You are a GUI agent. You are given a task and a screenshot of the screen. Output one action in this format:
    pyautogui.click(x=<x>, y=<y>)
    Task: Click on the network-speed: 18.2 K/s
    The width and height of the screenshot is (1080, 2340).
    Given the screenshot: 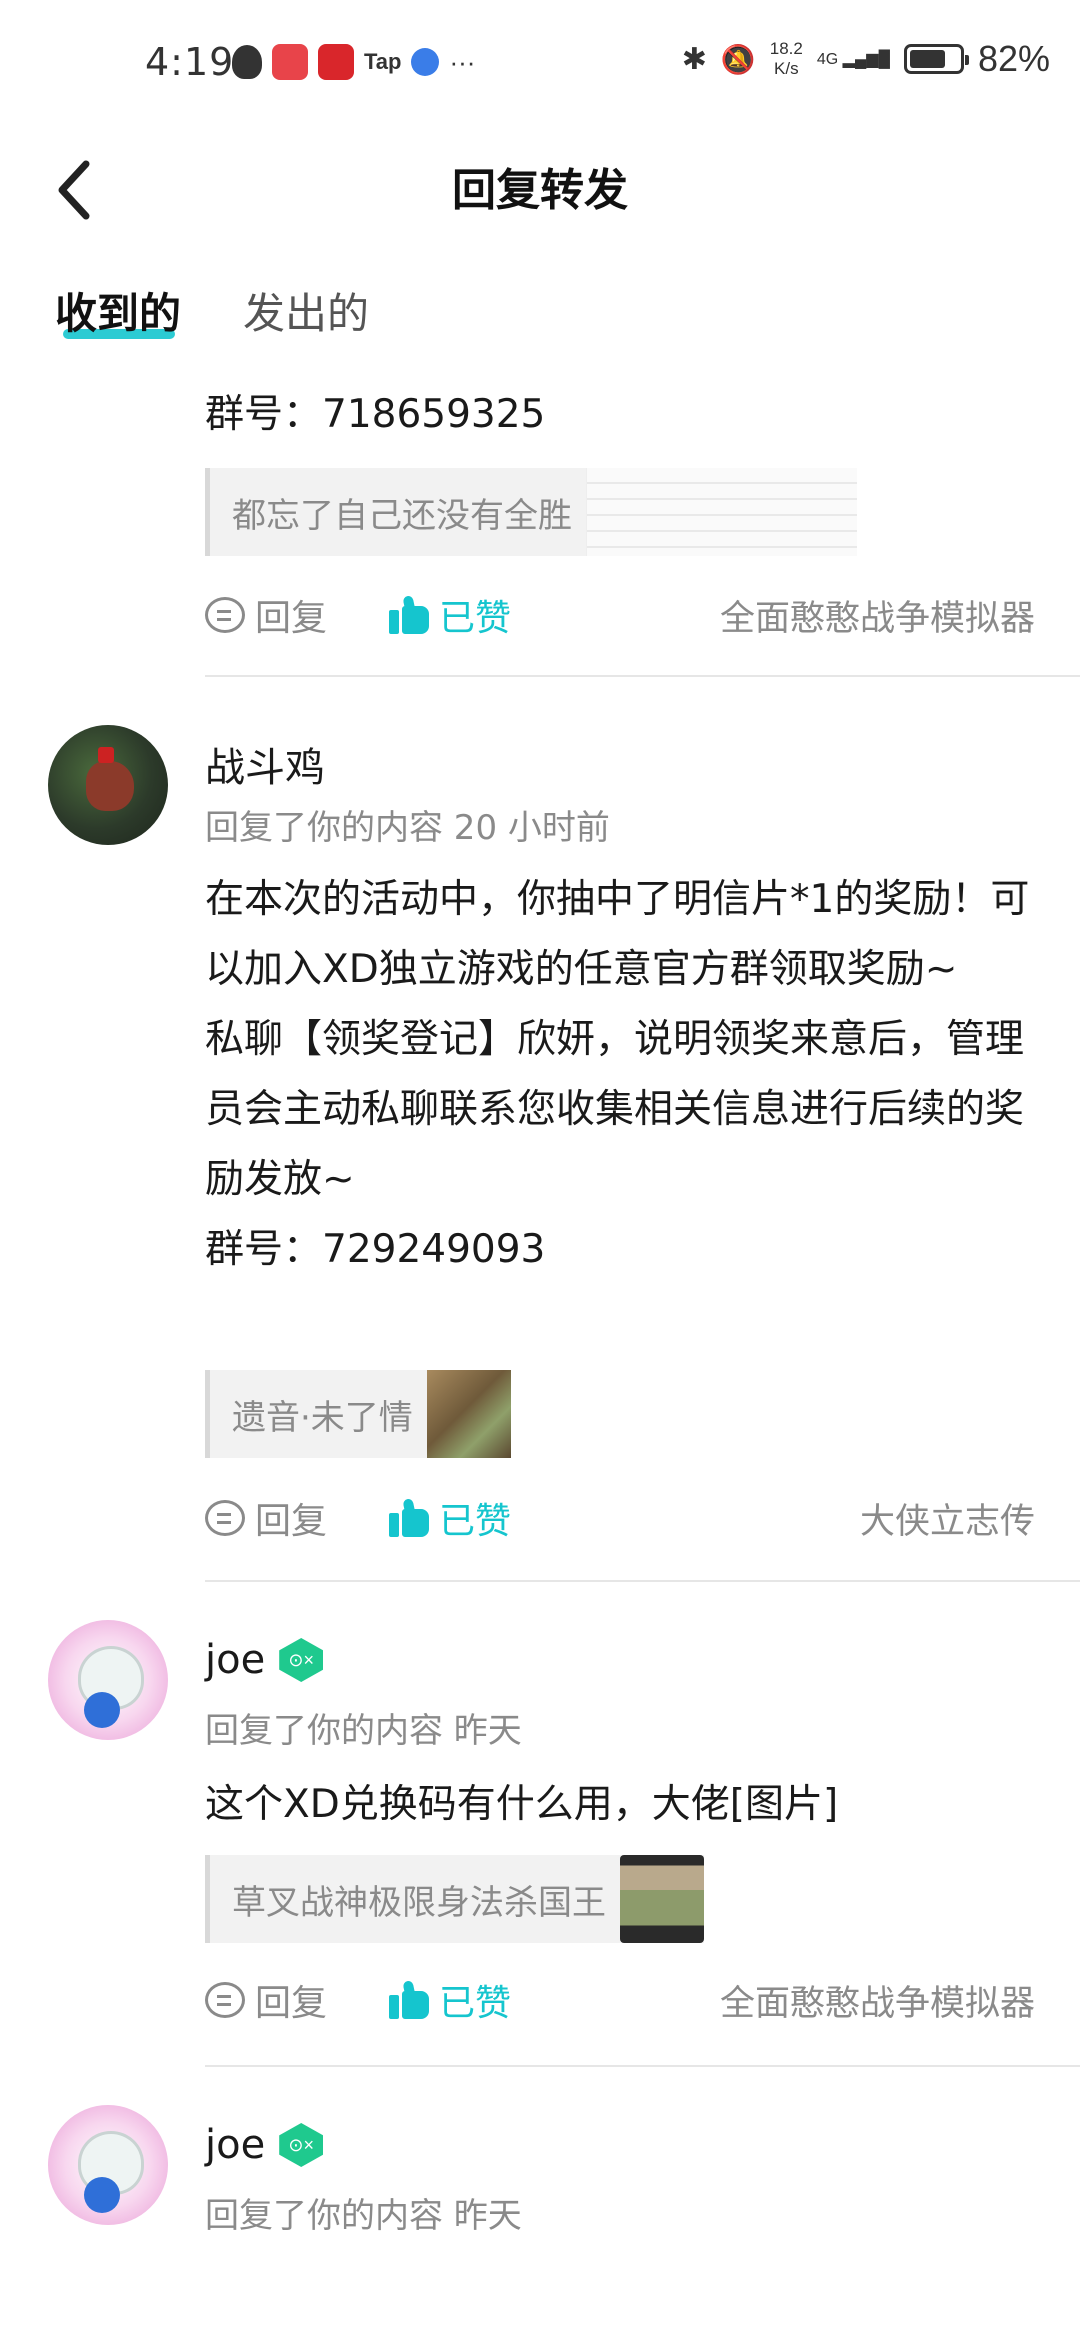 What is the action you would take?
    pyautogui.click(x=786, y=59)
    